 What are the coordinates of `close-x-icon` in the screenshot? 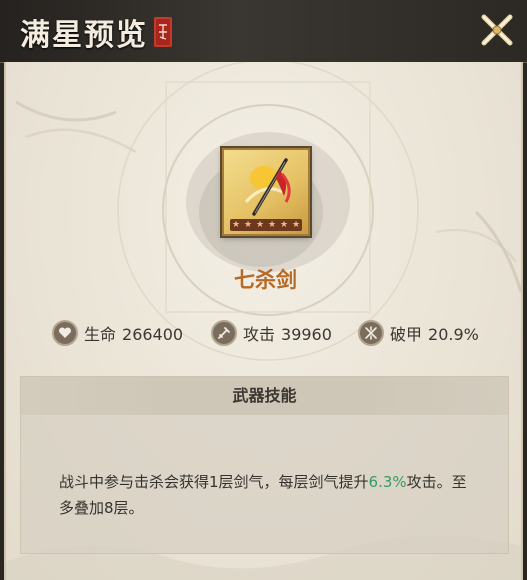 It's located at (497, 30).